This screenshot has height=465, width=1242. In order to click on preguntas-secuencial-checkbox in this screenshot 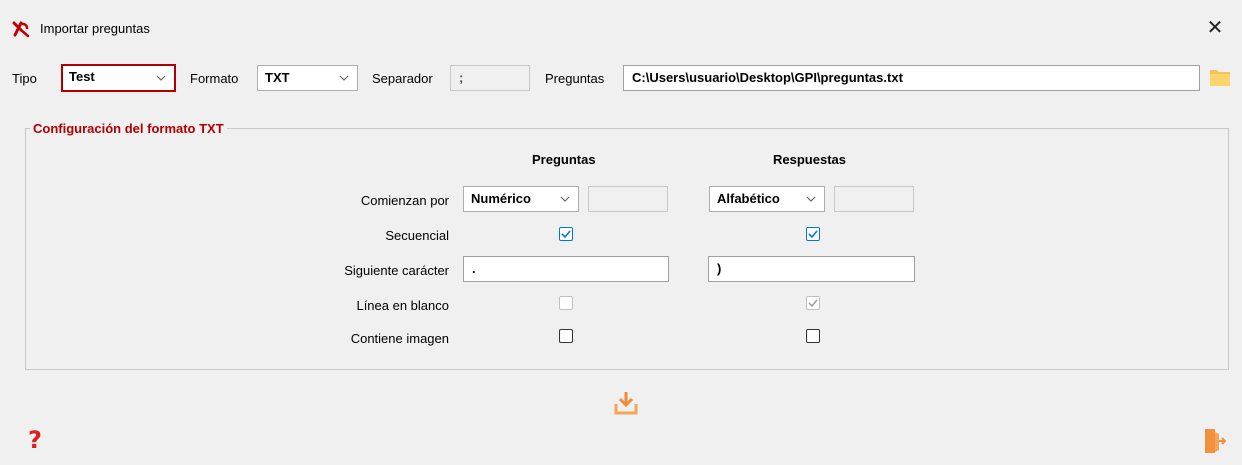, I will do `click(566, 234)`.